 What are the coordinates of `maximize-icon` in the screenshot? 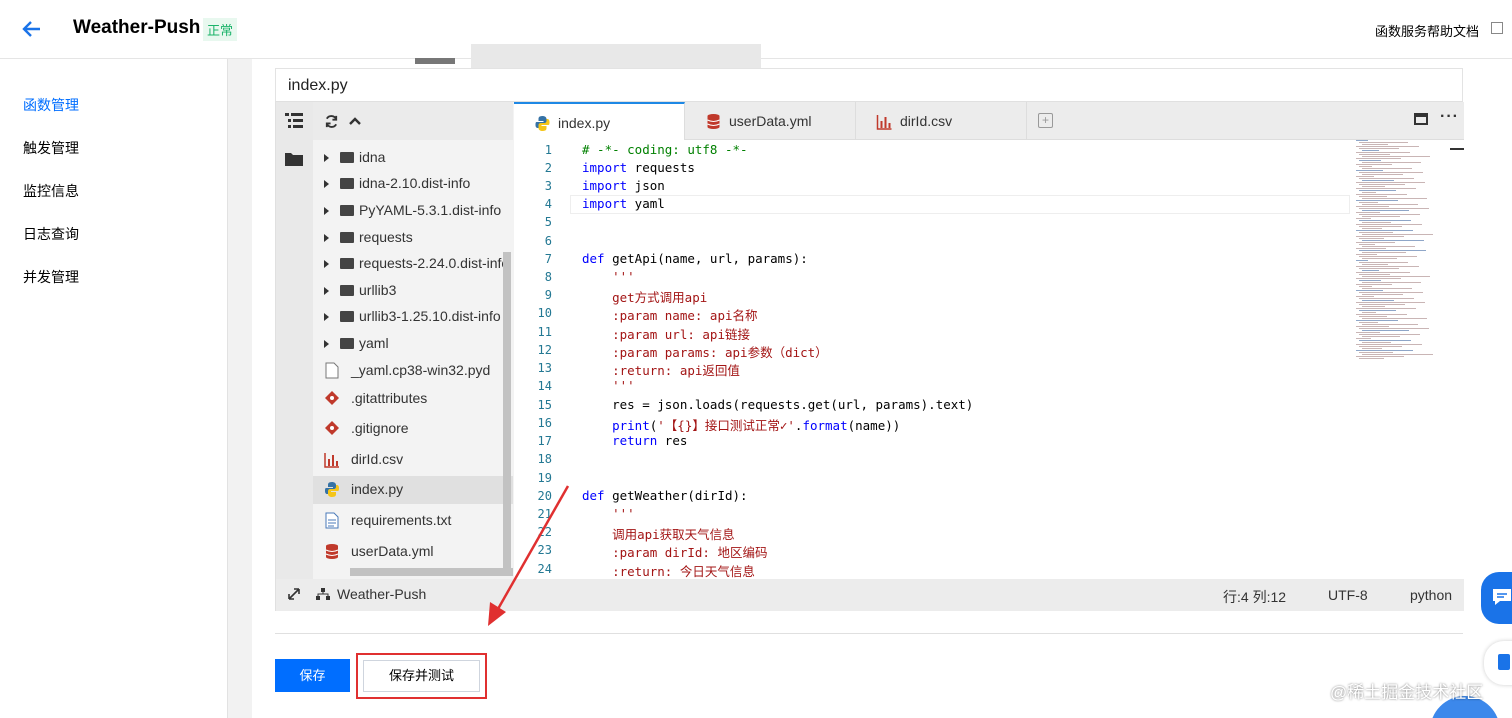 It's located at (1421, 119).